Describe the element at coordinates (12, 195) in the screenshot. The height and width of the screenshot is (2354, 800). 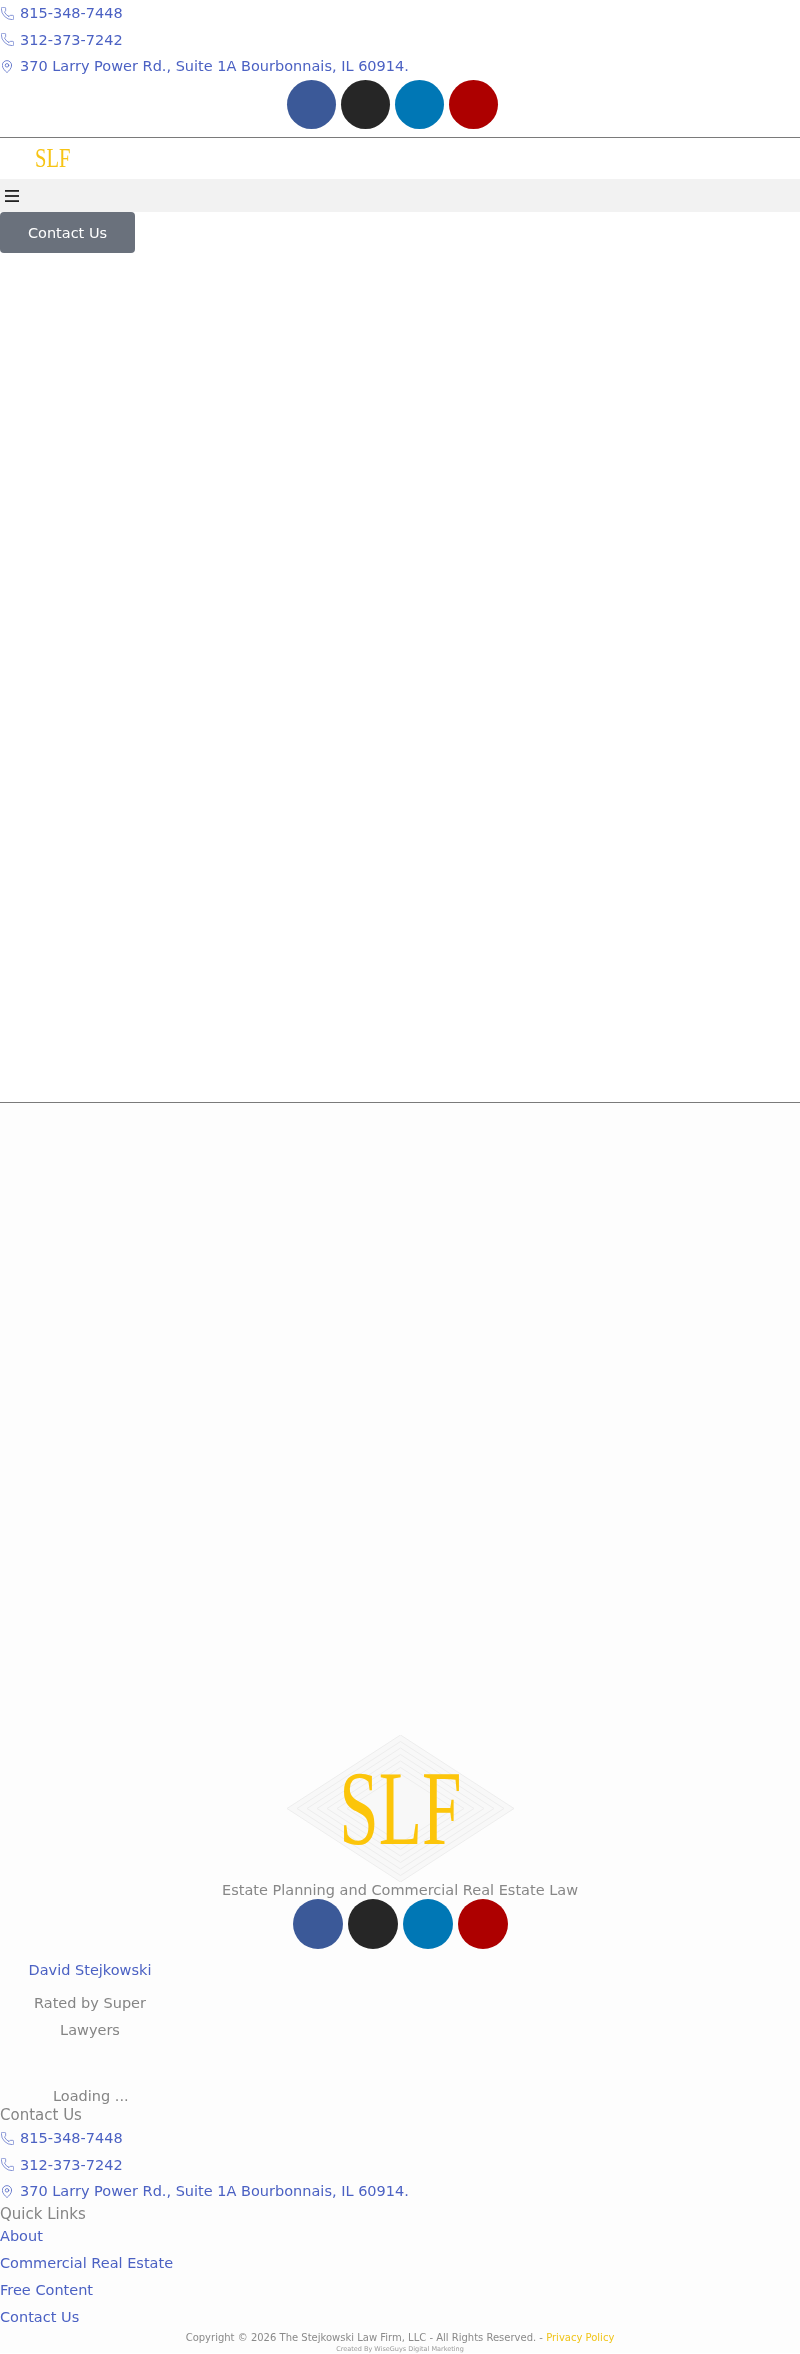
I see `menu-icon` at that location.